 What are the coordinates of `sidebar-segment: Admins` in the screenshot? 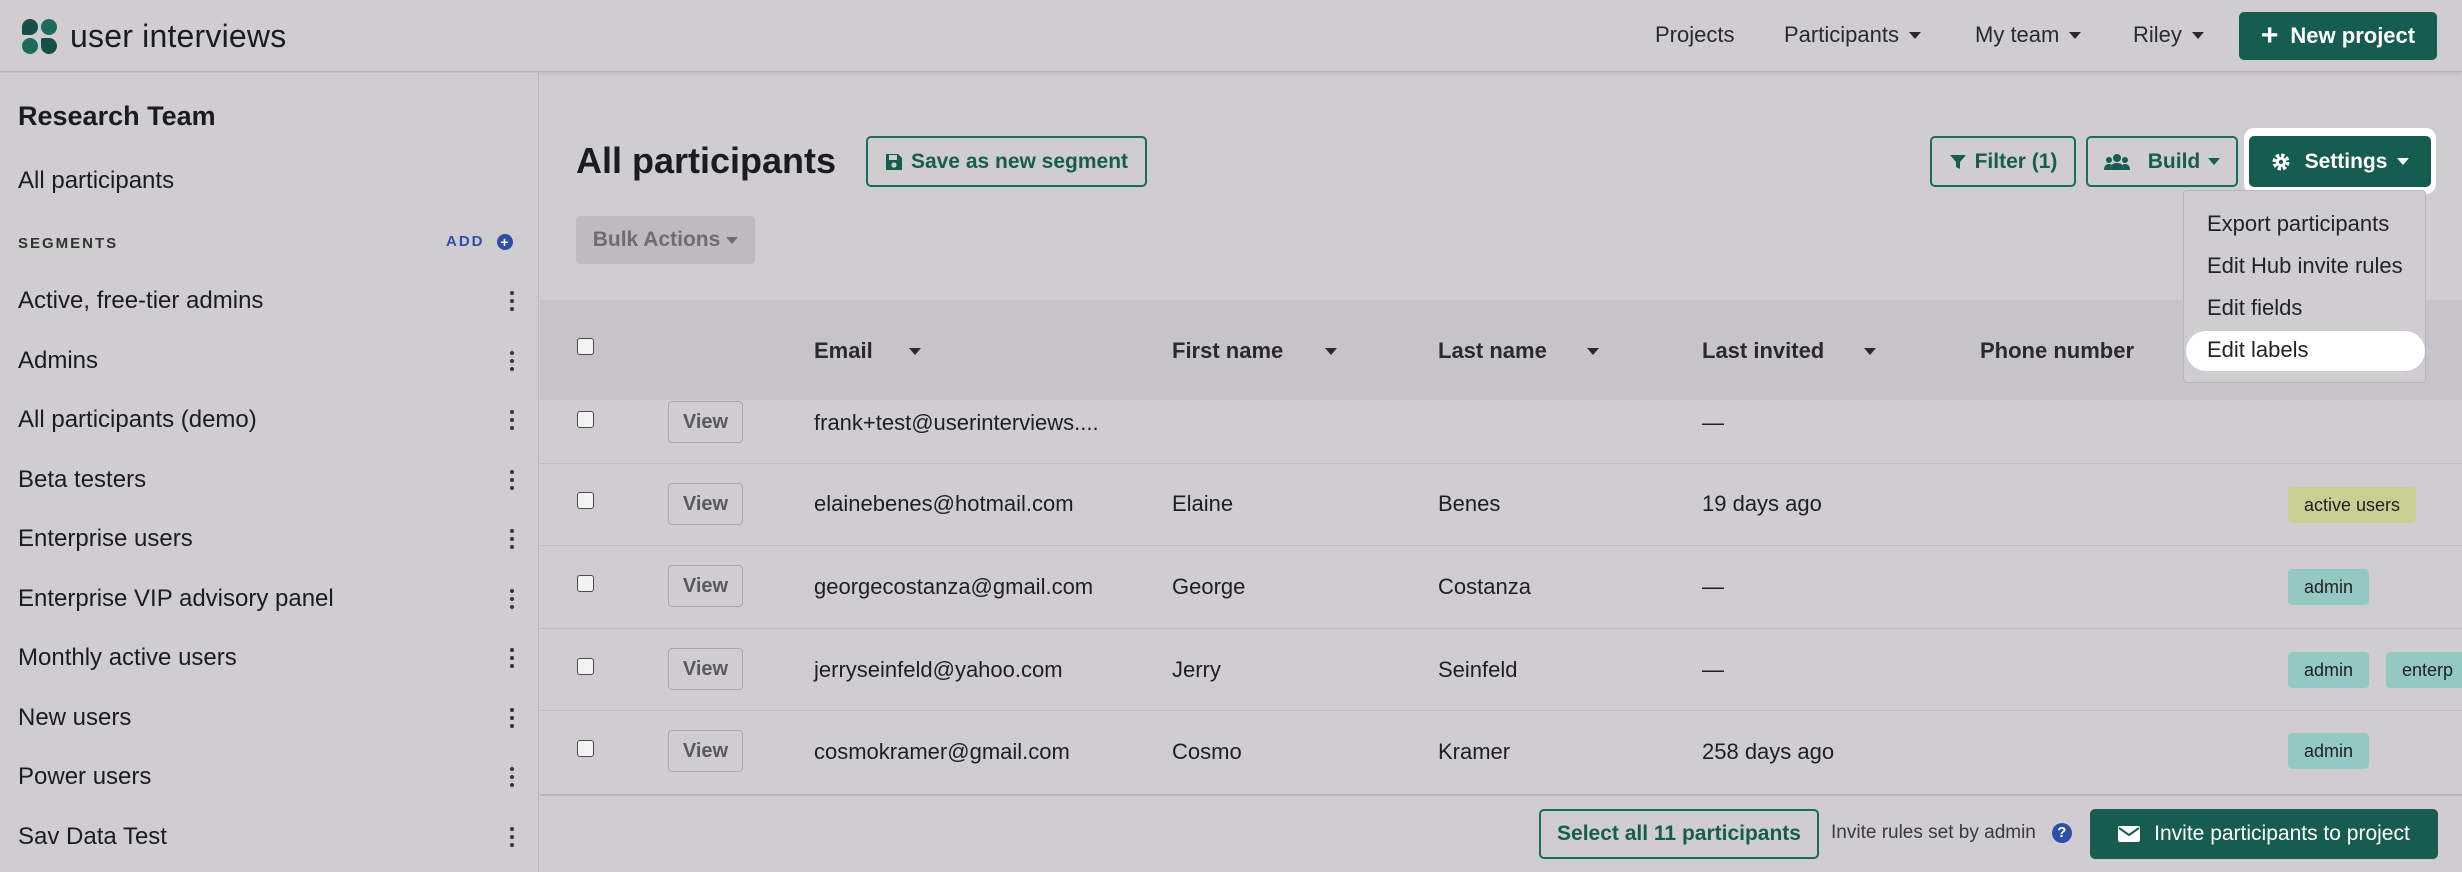 It's located at (268, 361).